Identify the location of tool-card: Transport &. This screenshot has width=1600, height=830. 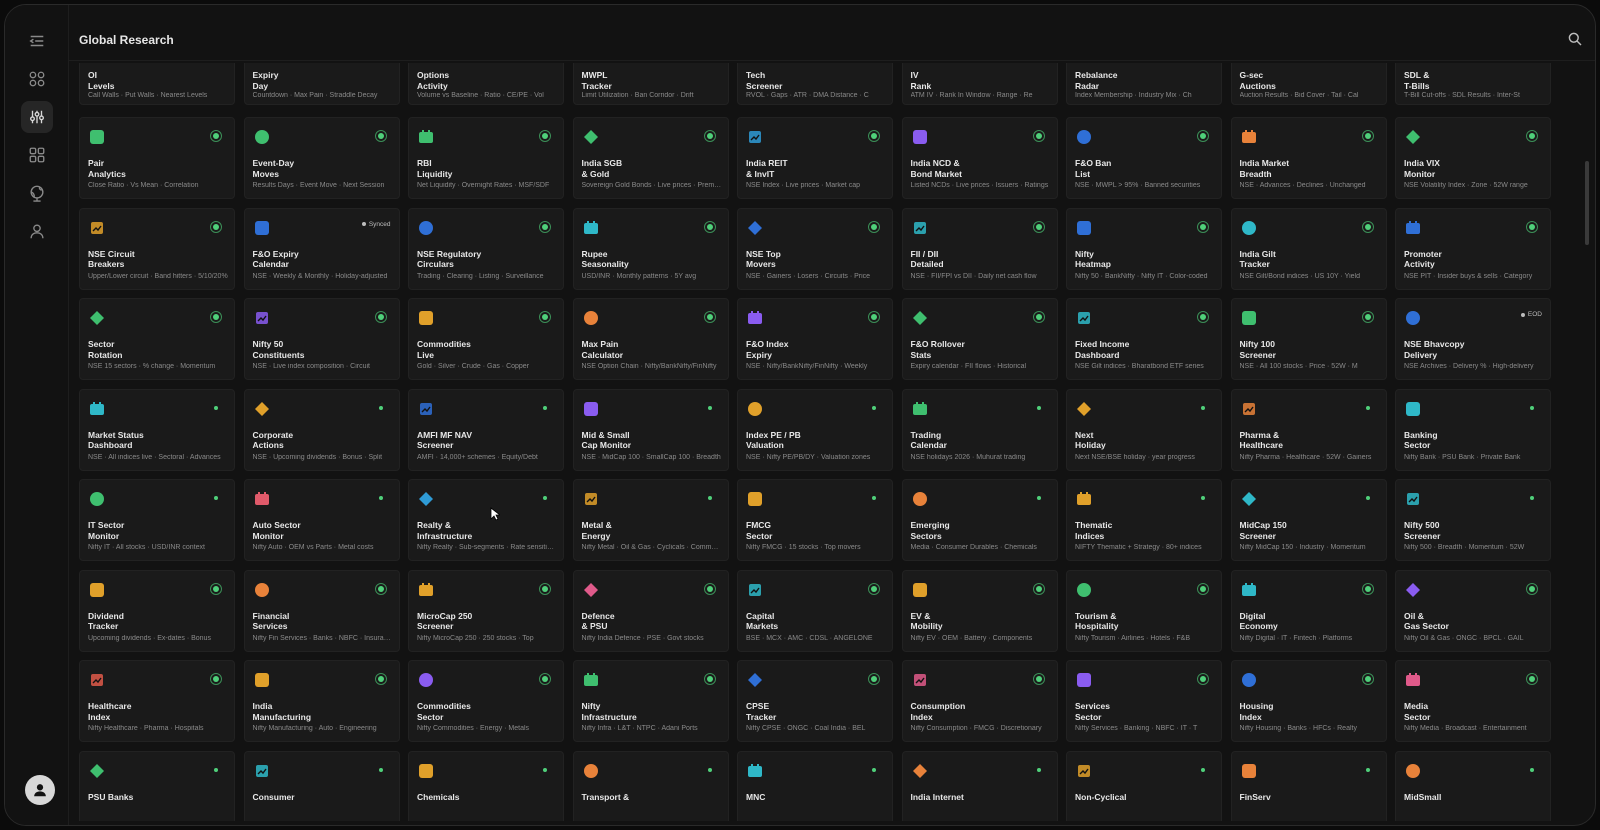
(650, 785).